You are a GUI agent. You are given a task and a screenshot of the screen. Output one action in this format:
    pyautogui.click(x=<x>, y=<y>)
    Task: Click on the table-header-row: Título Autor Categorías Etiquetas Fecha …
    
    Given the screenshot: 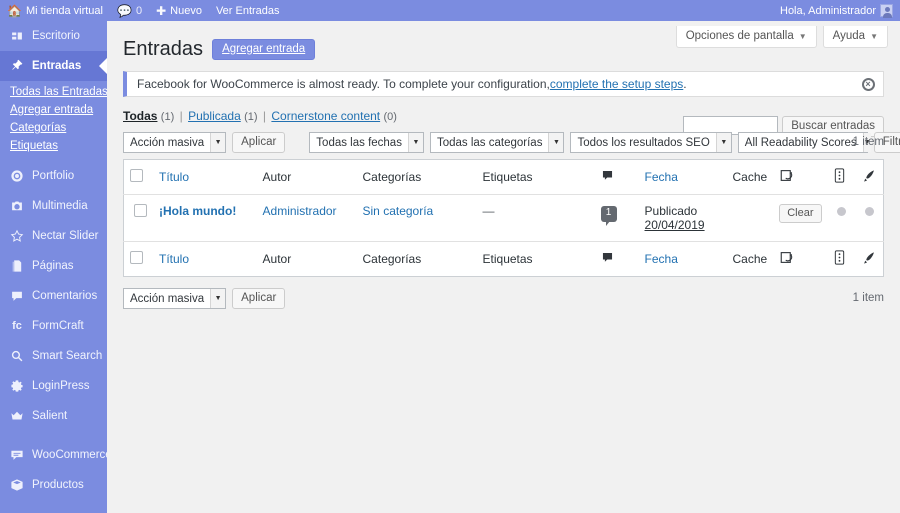 What is the action you would take?
    pyautogui.click(x=503, y=177)
    